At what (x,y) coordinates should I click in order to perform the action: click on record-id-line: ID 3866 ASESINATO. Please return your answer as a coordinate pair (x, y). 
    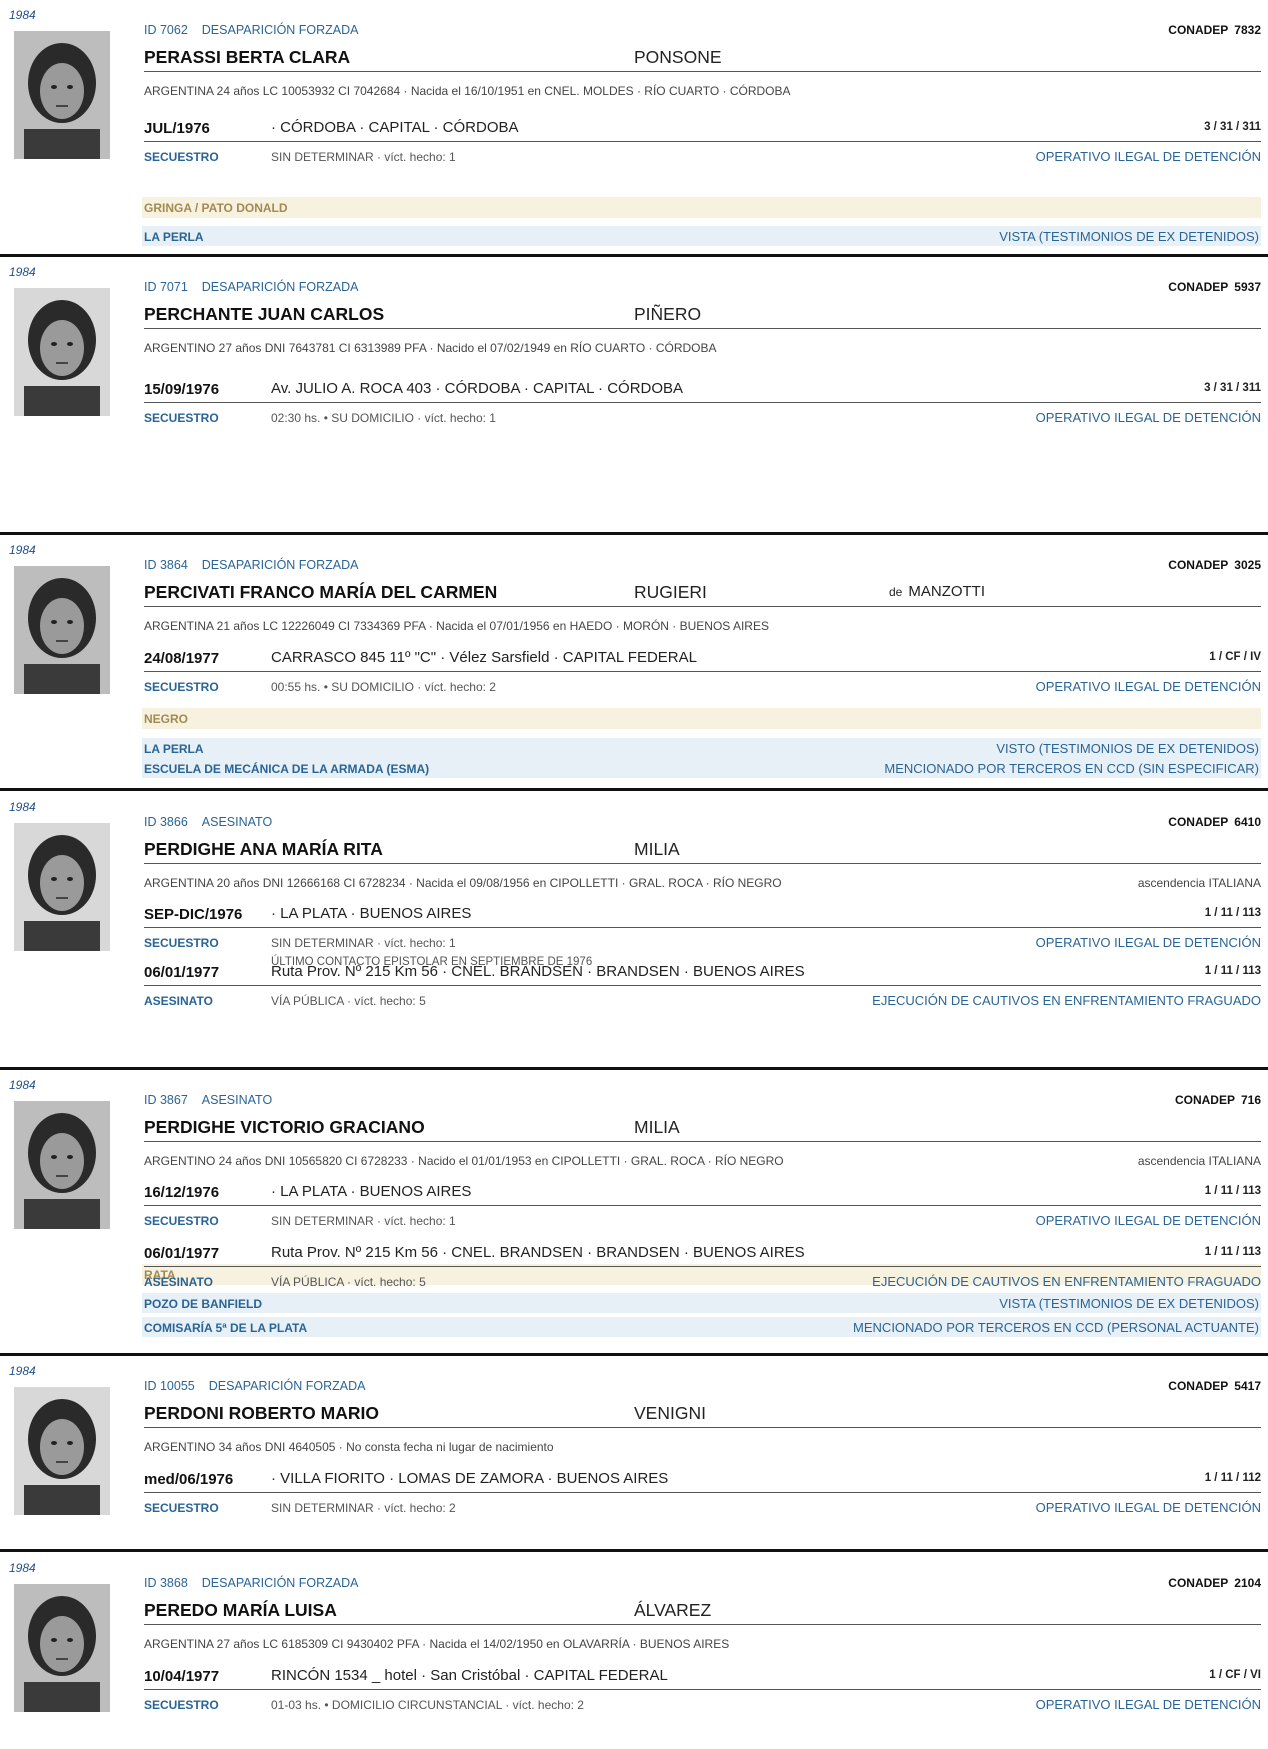
    Looking at the image, I should click on (208, 822).